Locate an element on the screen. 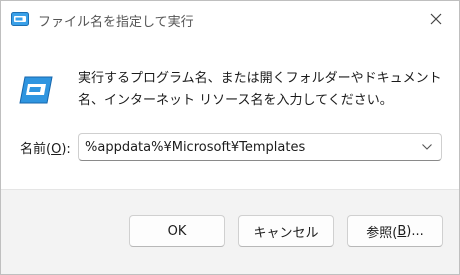 The height and width of the screenshot is (275, 460). open-label: 名前(O): is located at coordinates (45, 147).